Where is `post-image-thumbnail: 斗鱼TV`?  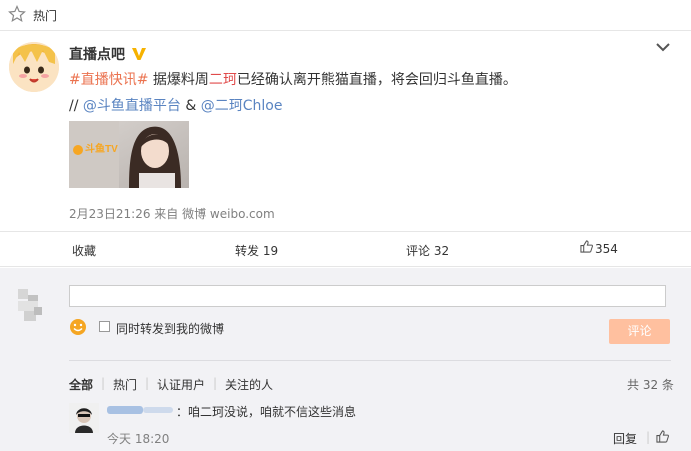
post-image-thumbnail: 斗鱼TV is located at coordinates (129, 154).